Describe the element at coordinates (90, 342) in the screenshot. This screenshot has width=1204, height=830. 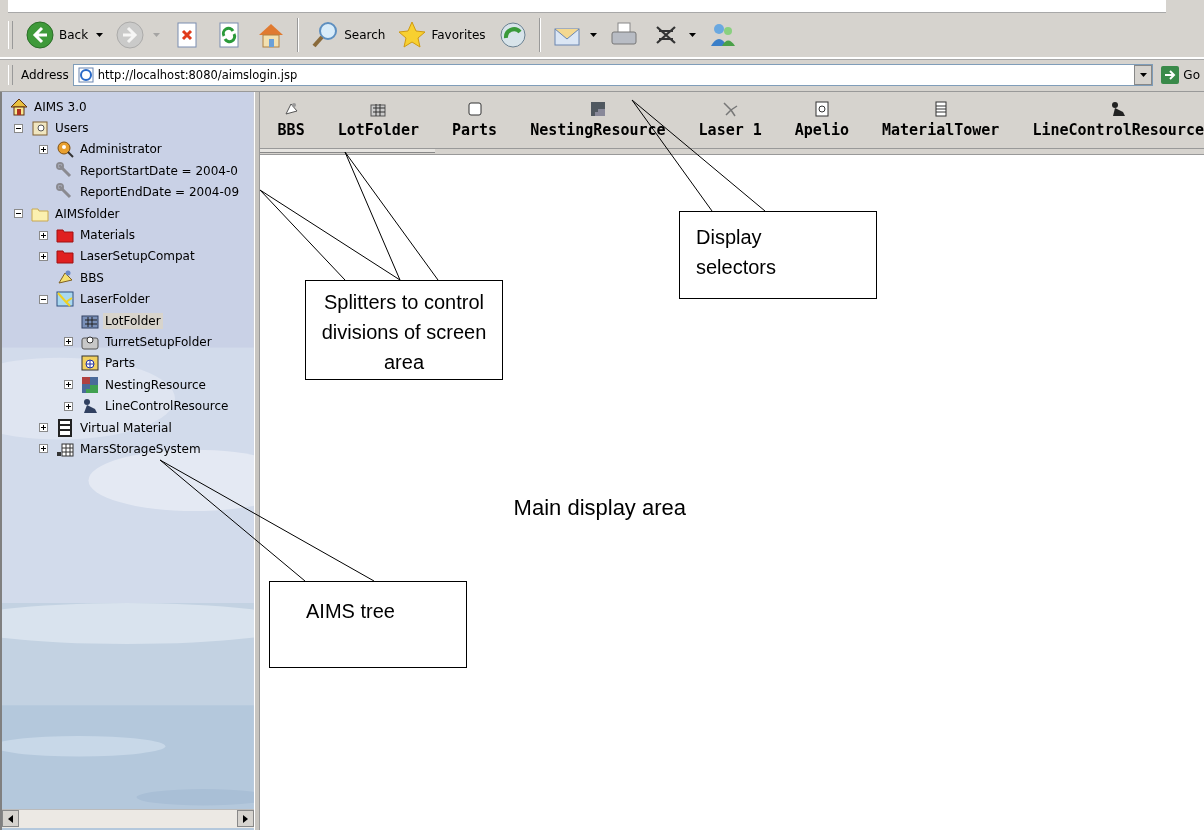
I see `turret-icon` at that location.